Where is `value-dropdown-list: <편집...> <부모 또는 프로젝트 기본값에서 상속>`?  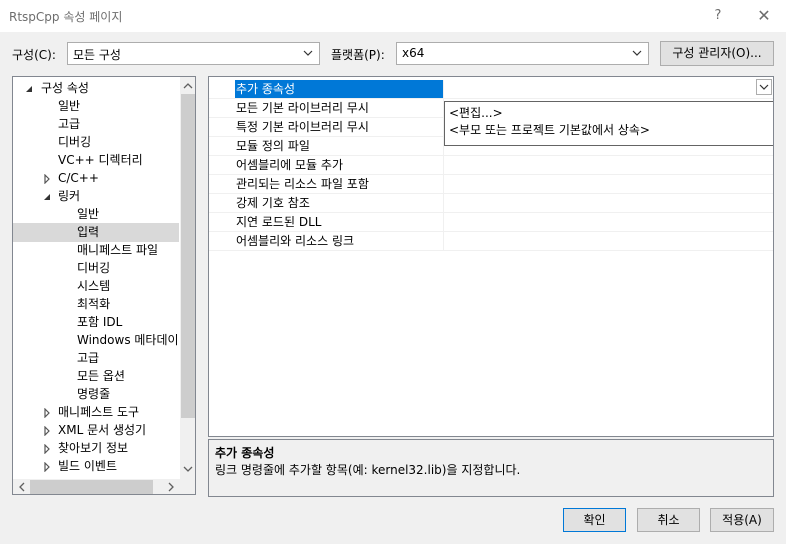 value-dropdown-list: <편집...> <부모 또는 프로젝트 기본값에서 상속> is located at coordinates (608, 123).